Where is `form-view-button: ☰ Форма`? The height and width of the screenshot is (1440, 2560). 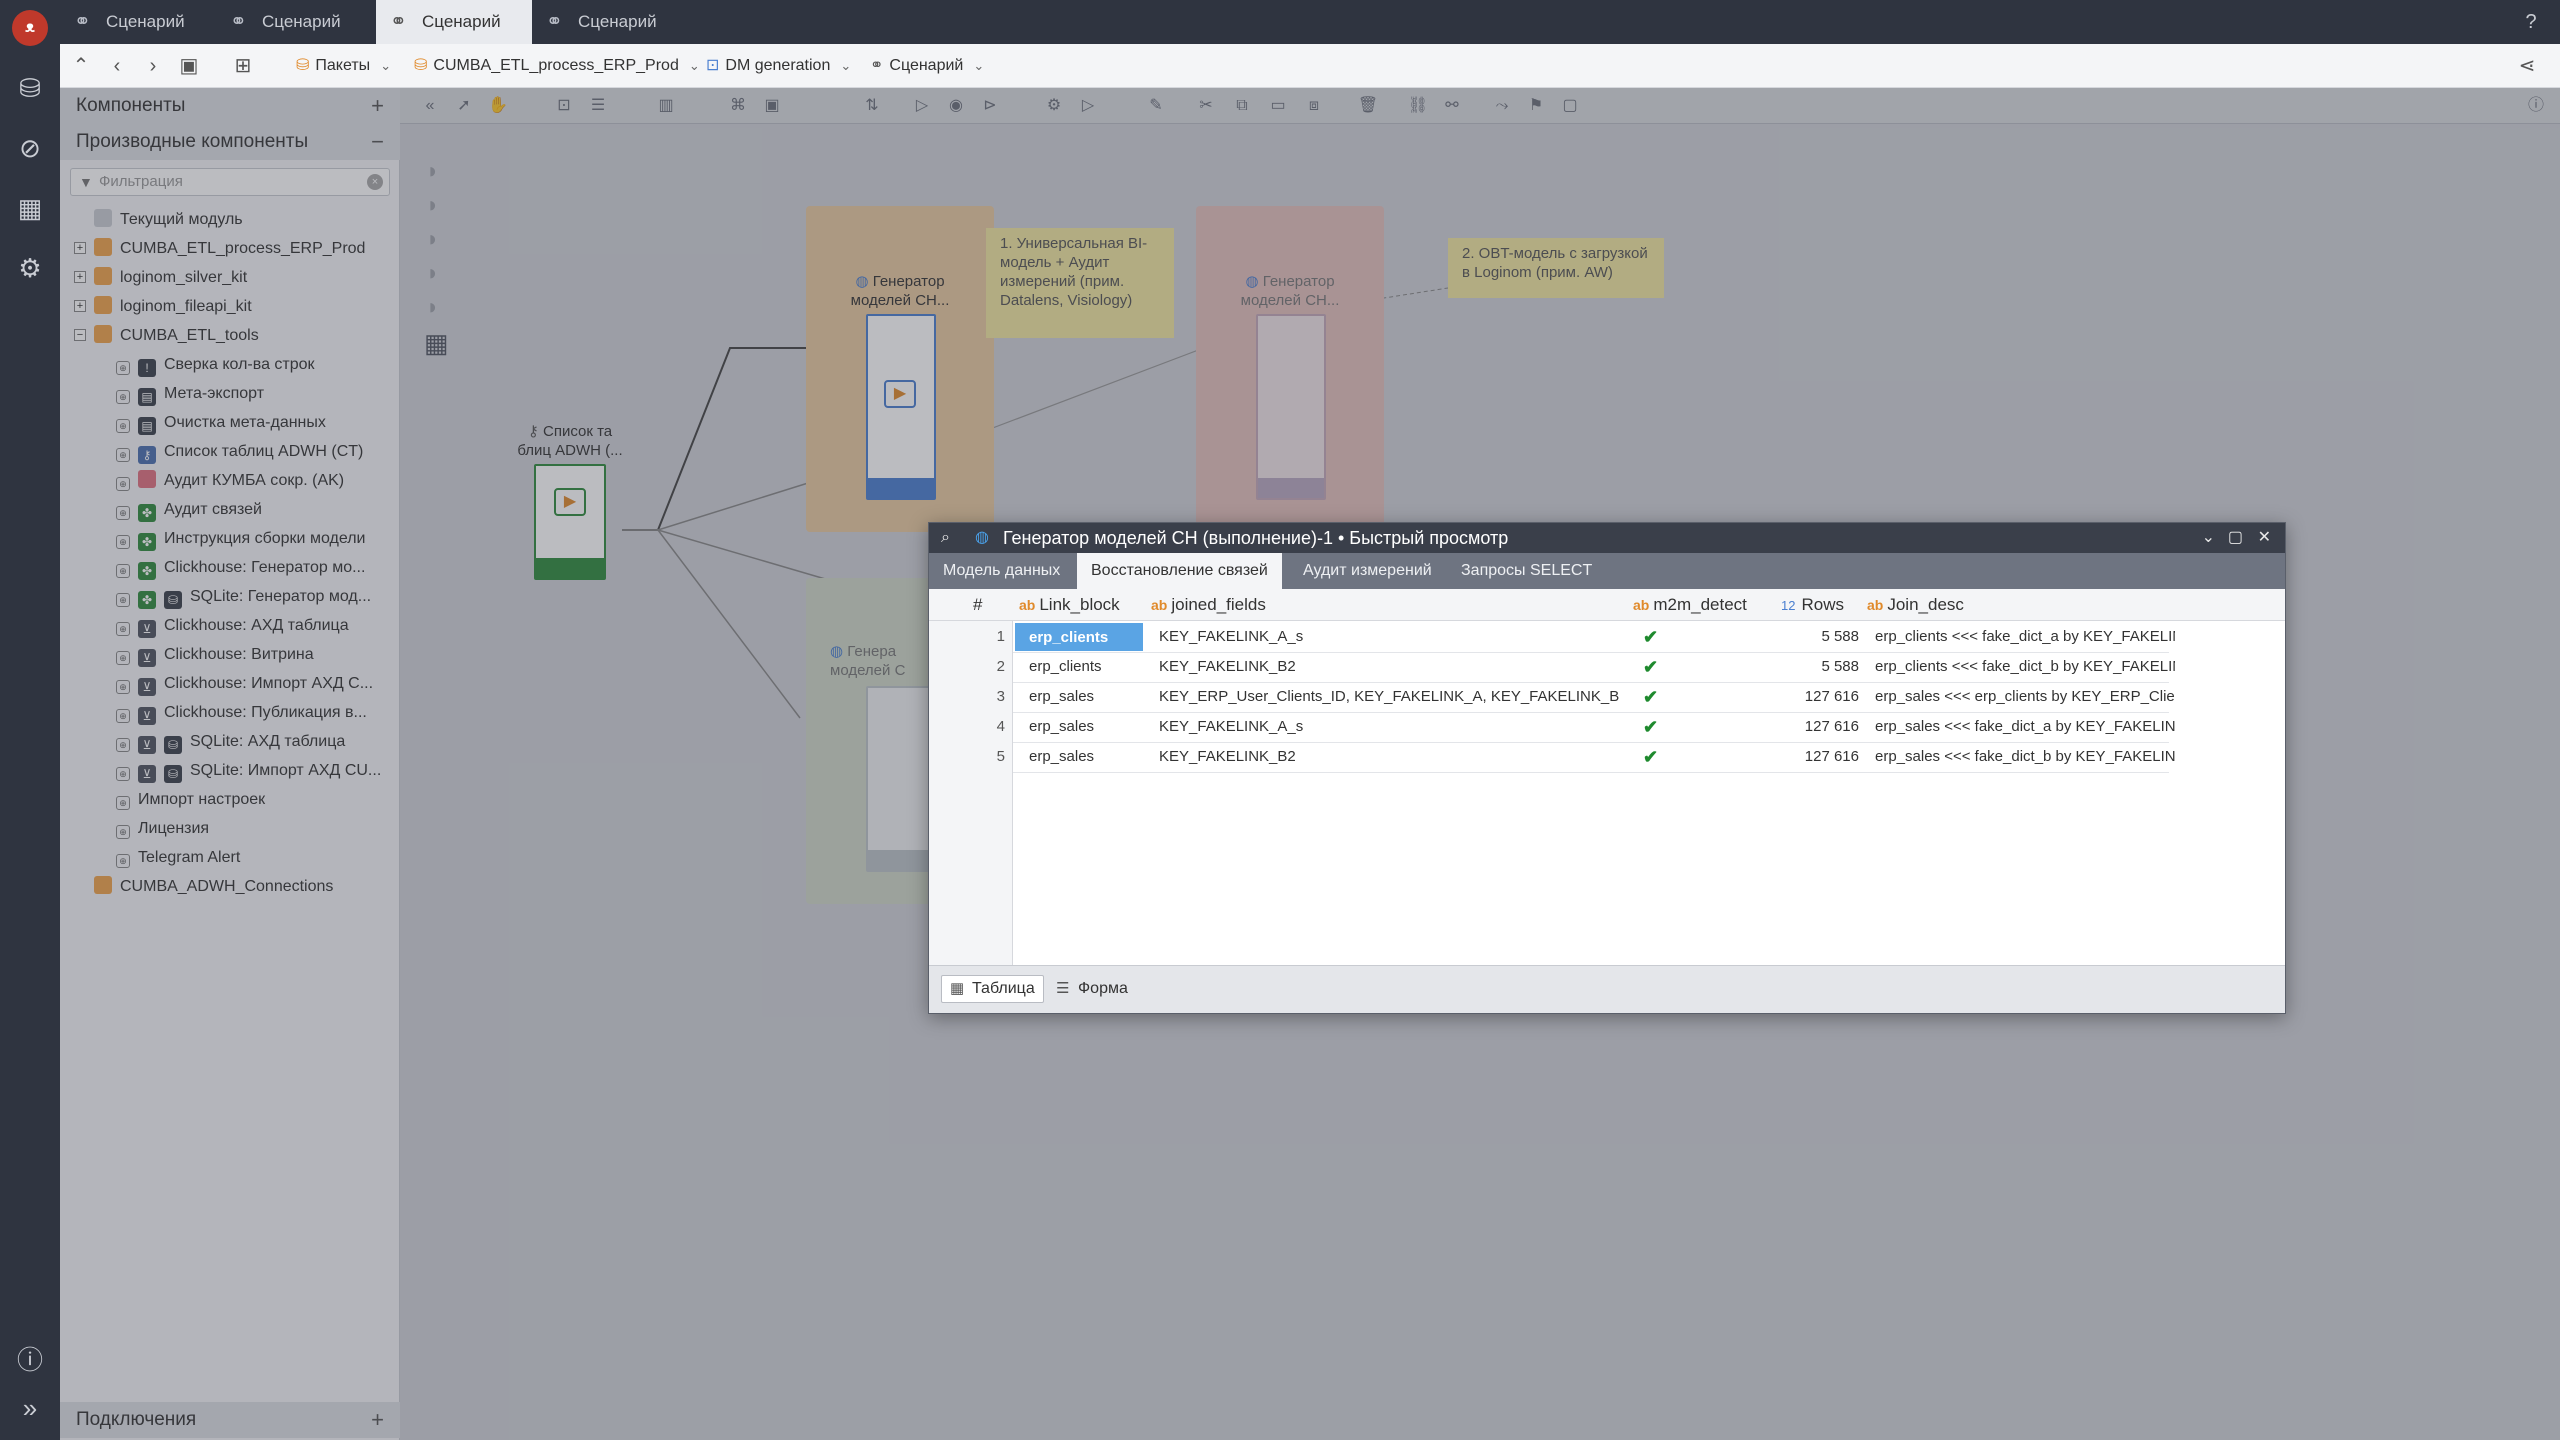 form-view-button: ☰ Форма is located at coordinates (1092, 989).